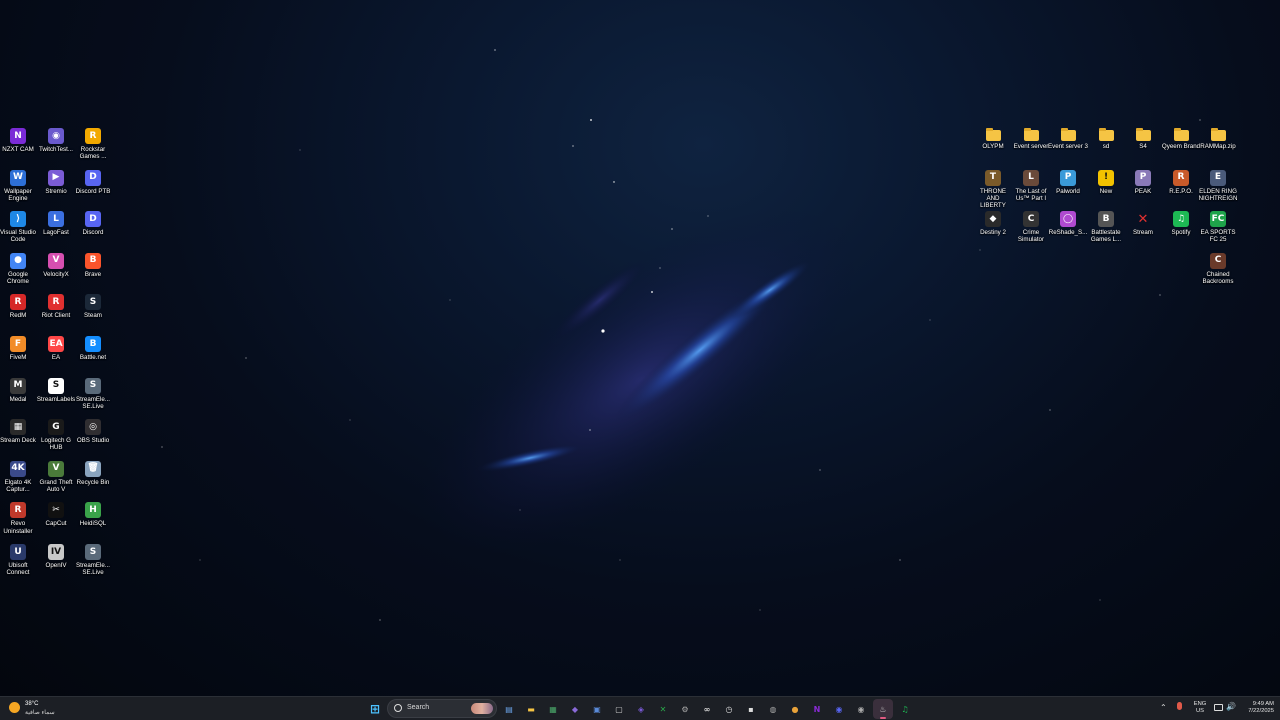 This screenshot has height=720, width=1280. I want to click on desktop-icon-label: Battle.net, so click(93, 357).